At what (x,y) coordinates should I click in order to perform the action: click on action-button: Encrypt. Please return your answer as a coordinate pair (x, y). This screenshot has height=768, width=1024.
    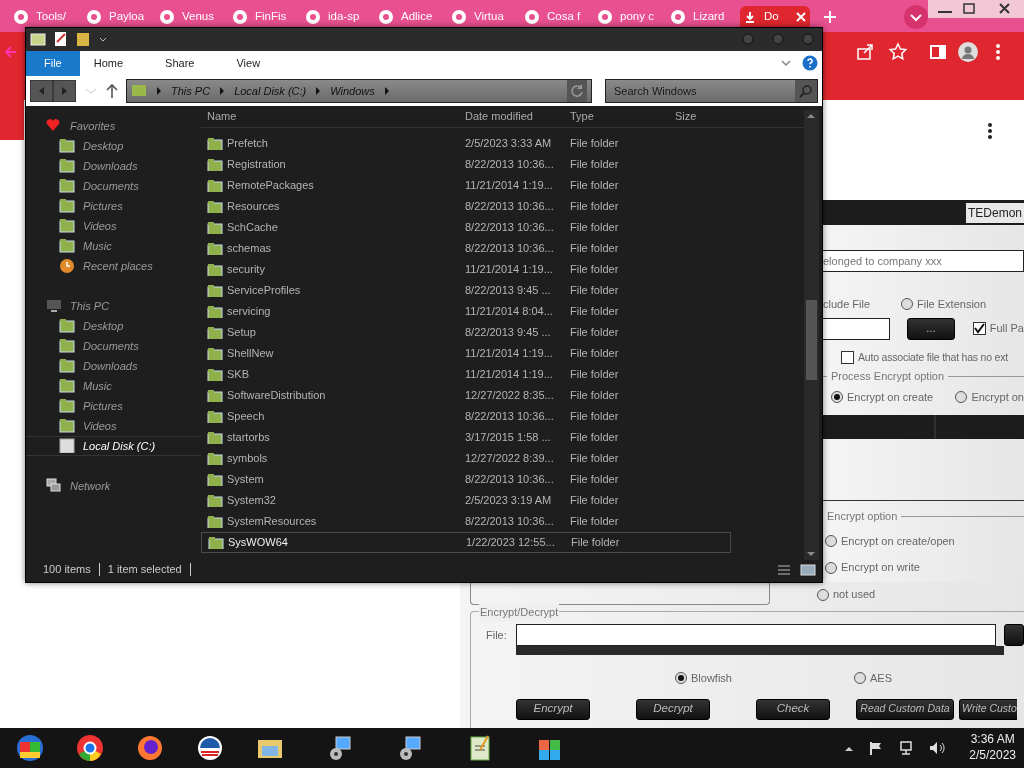
    Looking at the image, I should click on (553, 709).